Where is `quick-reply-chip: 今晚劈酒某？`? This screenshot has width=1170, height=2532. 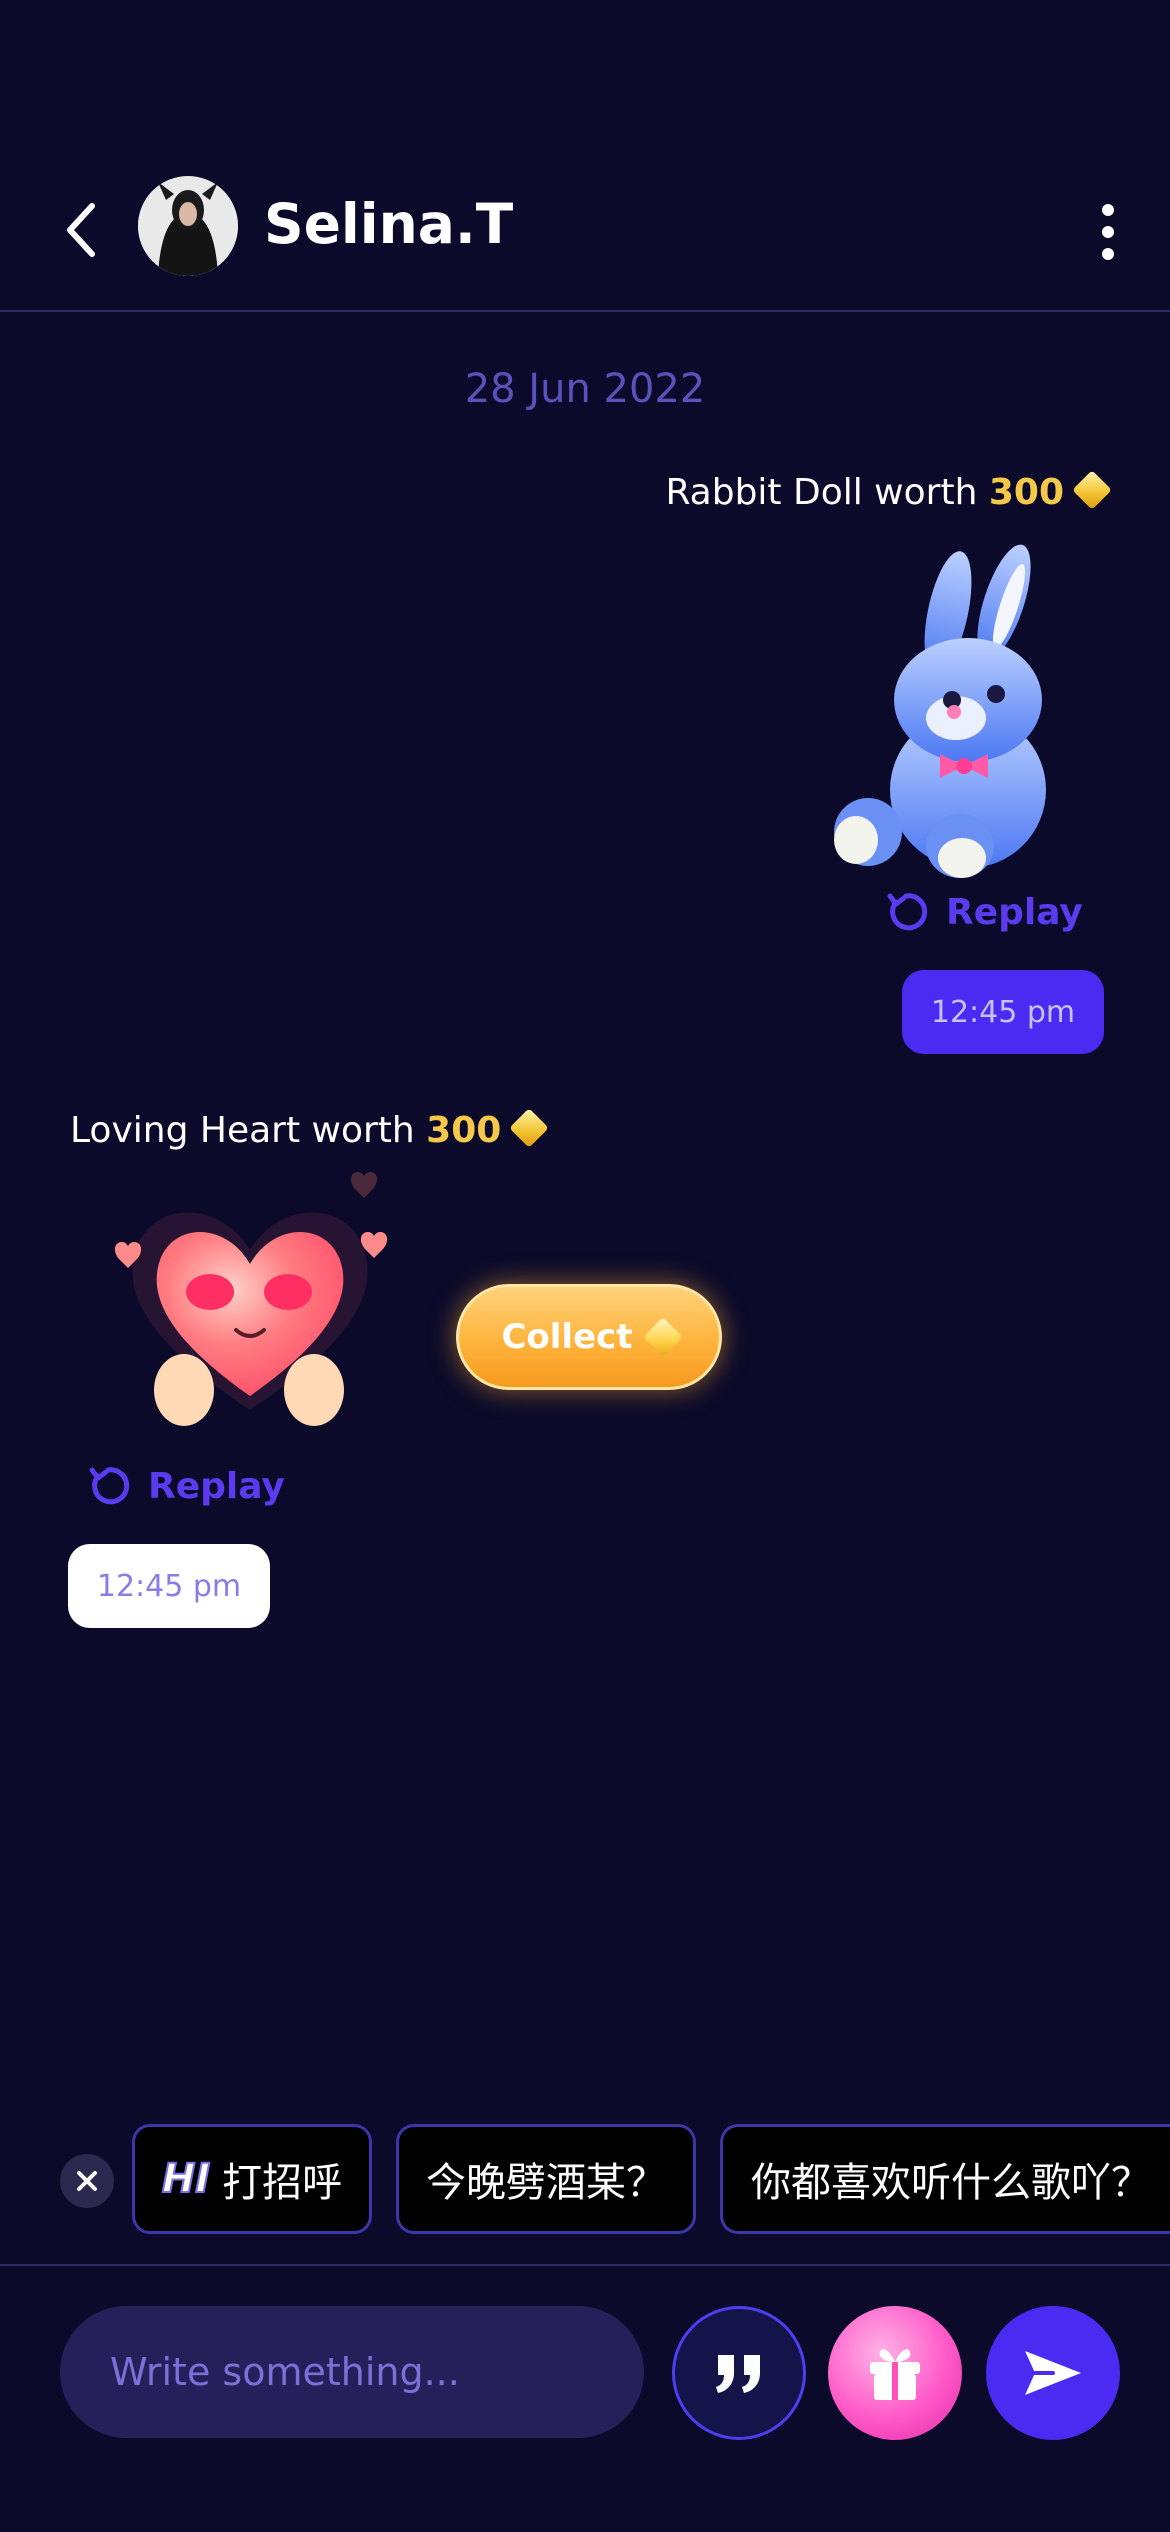
quick-reply-chip: 今晚劈酒某？ is located at coordinates (546, 2179).